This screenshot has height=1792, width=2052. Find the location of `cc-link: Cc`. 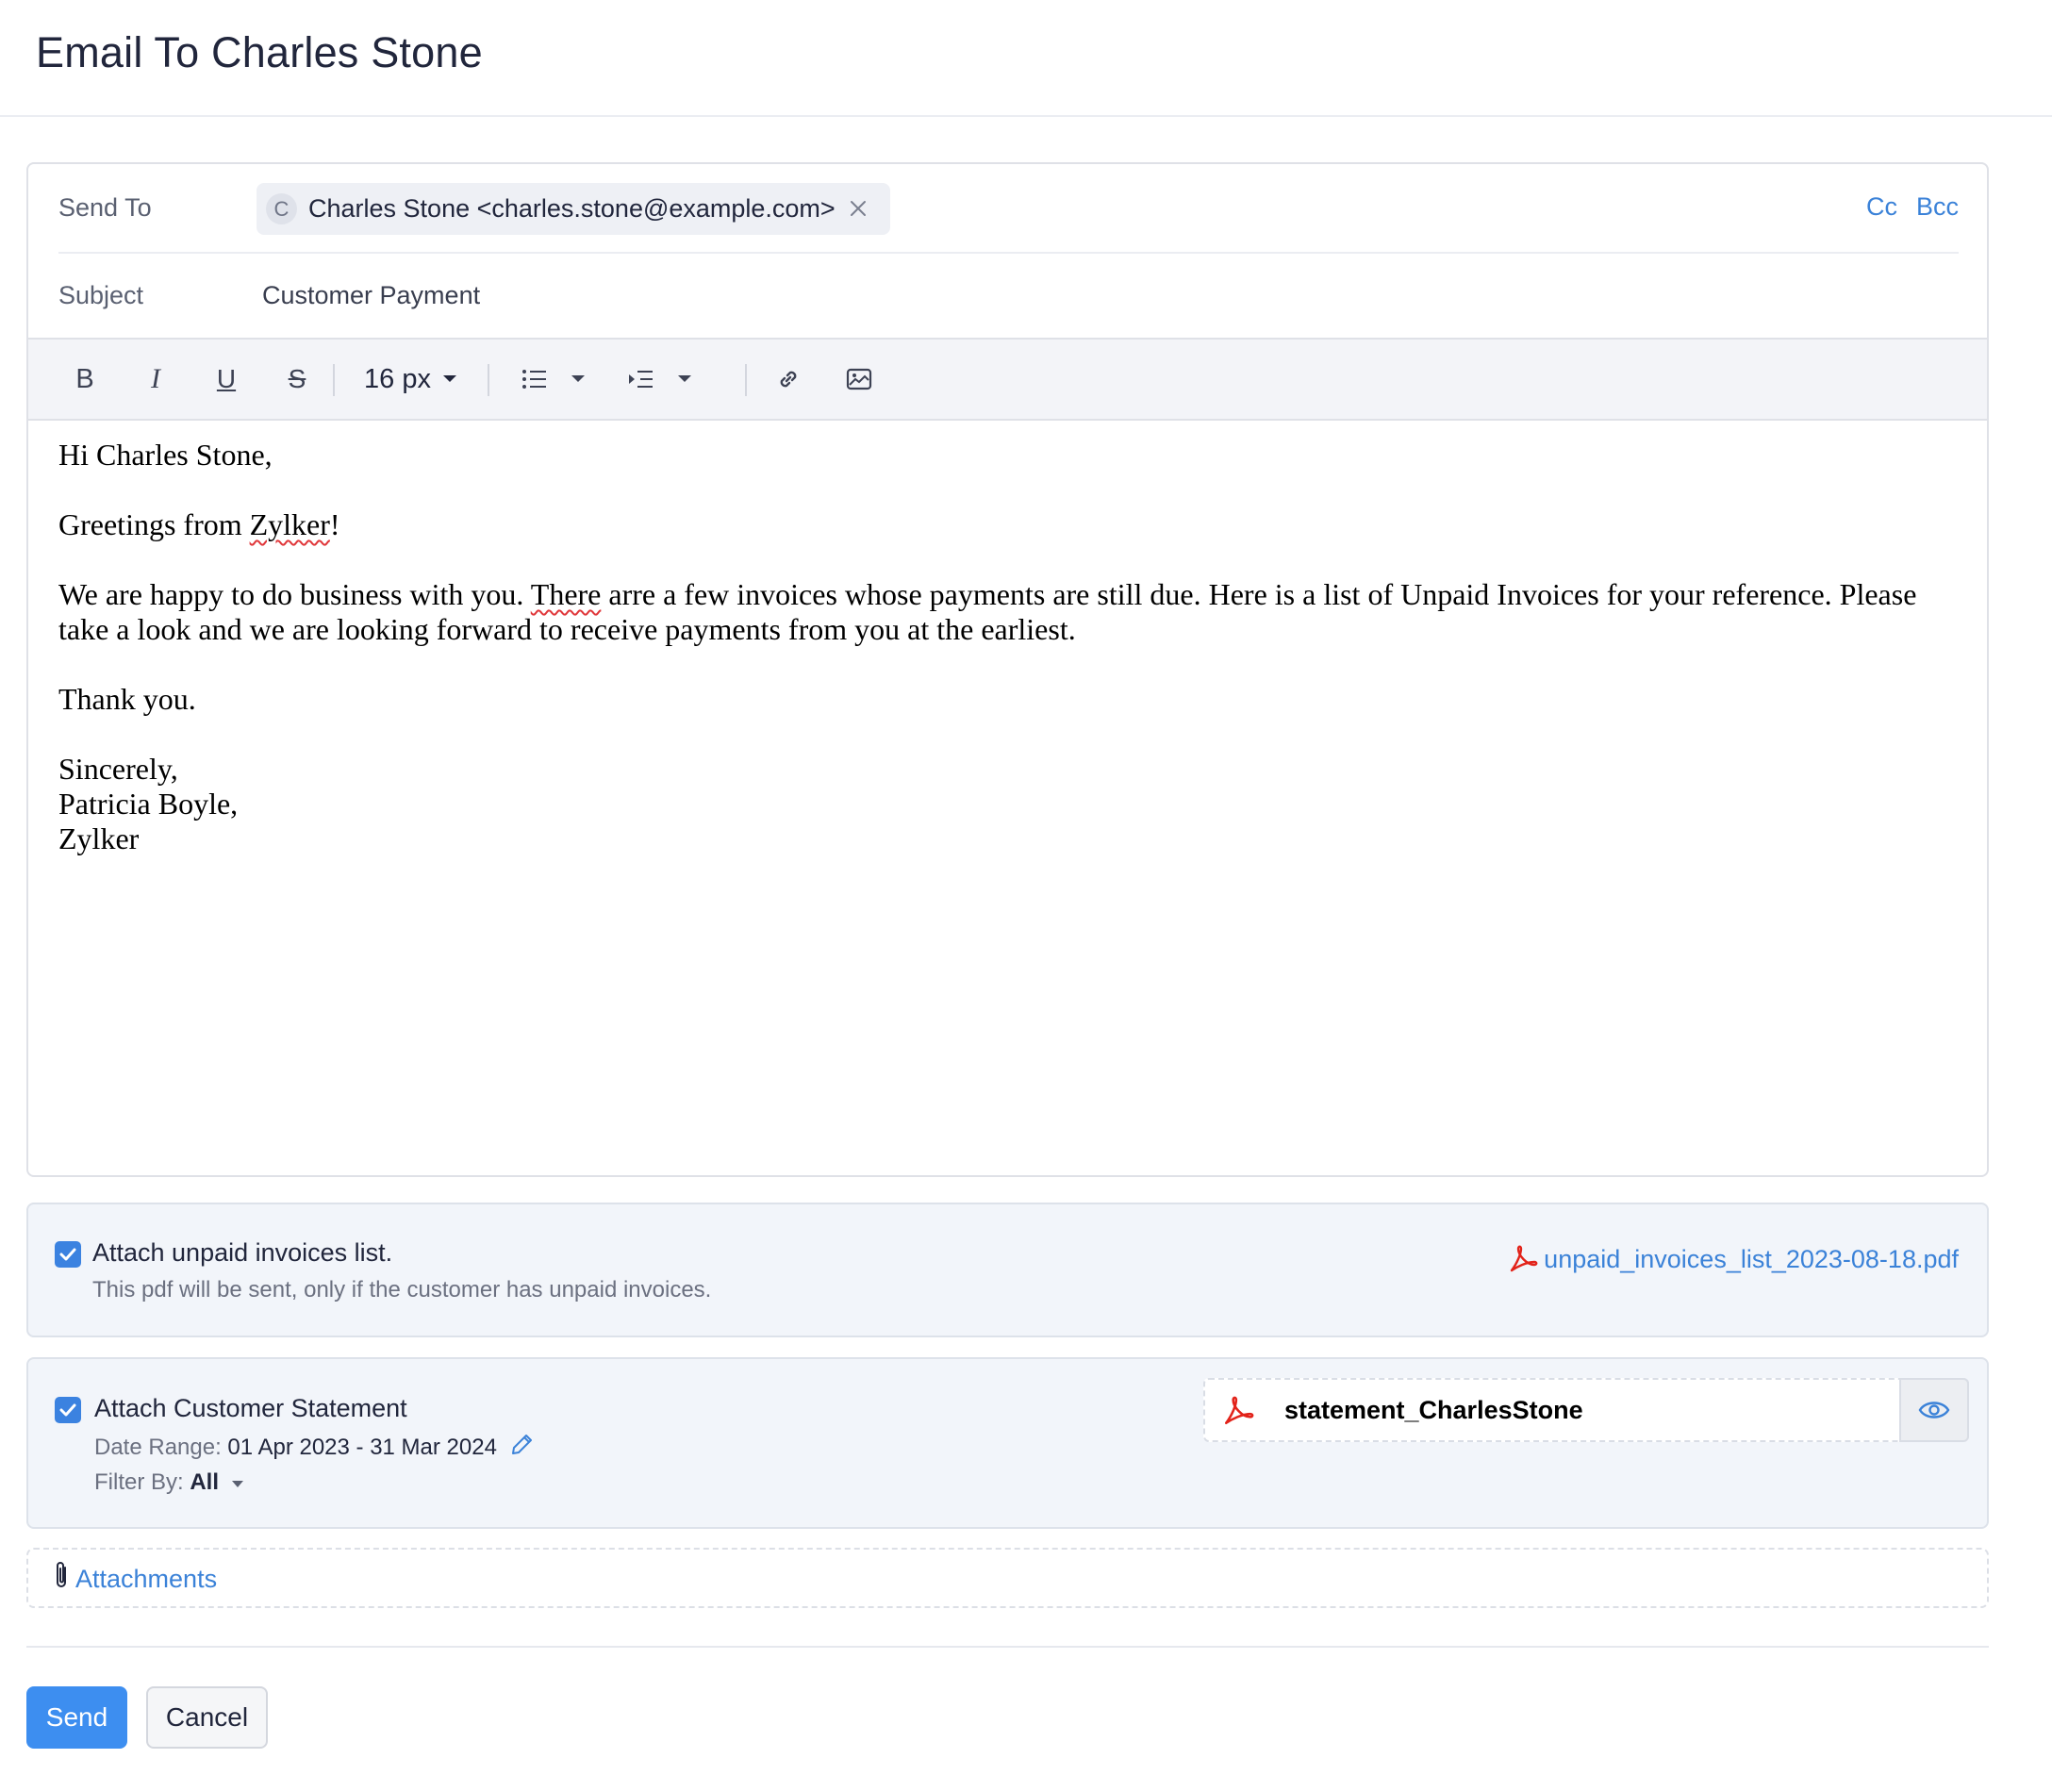

cc-link: Cc is located at coordinates (1881, 207).